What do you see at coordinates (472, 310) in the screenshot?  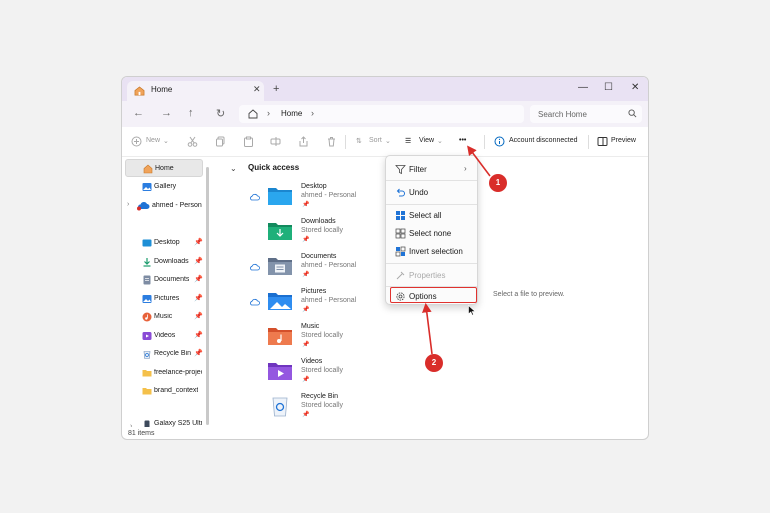 I see `mouse-cursor-icon` at bounding box center [472, 310].